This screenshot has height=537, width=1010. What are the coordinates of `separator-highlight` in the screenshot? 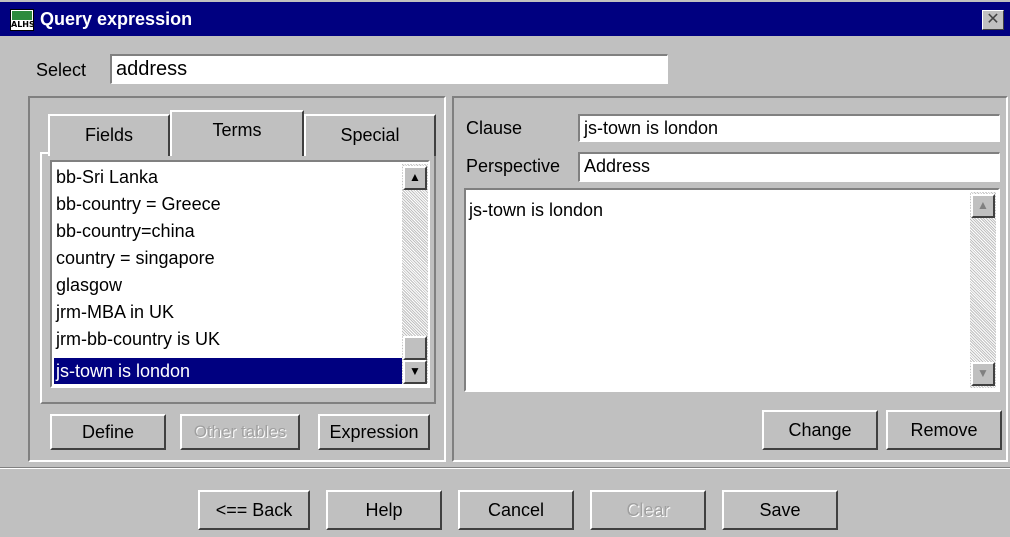 It's located at (505, 468).